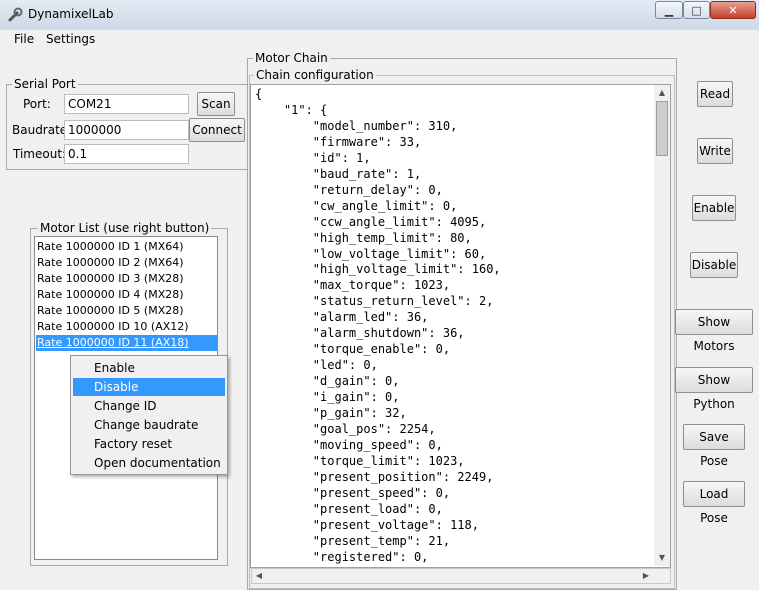  I want to click on motor-chain-legend: Motor Chain, so click(291, 58).